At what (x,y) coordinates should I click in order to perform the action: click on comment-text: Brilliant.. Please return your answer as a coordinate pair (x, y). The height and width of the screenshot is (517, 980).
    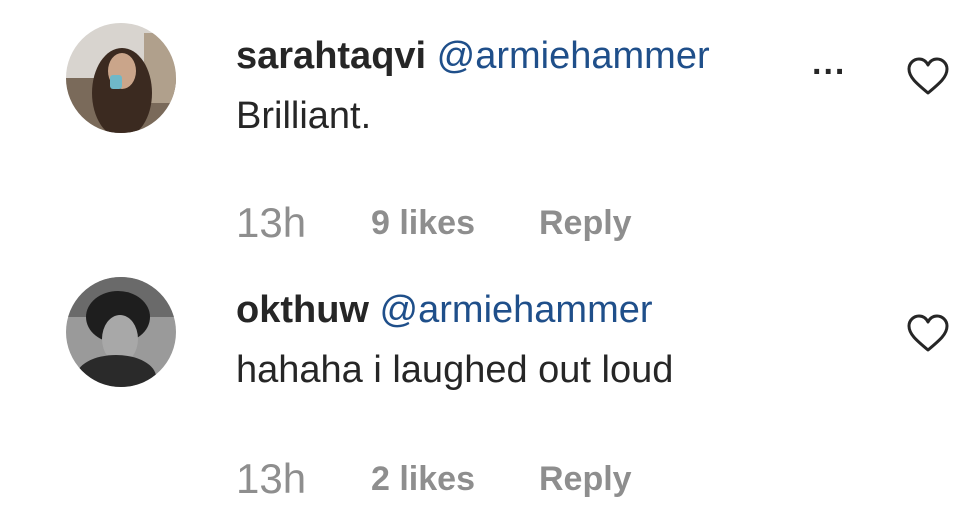
    Looking at the image, I should click on (304, 116).